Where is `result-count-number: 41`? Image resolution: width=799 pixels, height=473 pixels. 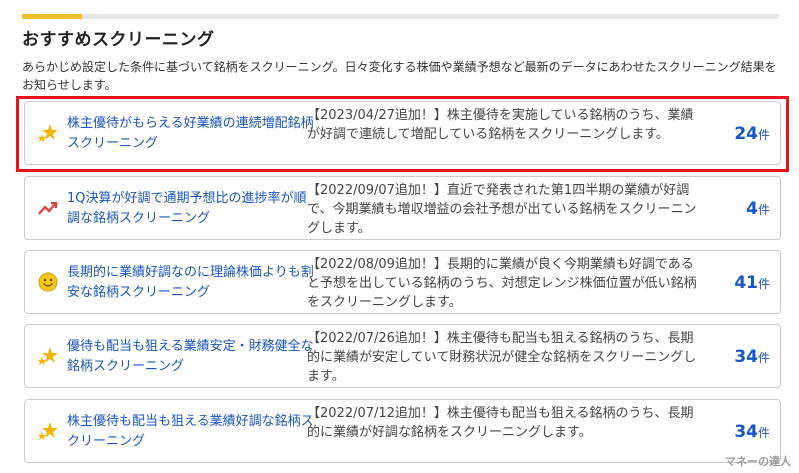
result-count-number: 41 is located at coordinates (746, 283).